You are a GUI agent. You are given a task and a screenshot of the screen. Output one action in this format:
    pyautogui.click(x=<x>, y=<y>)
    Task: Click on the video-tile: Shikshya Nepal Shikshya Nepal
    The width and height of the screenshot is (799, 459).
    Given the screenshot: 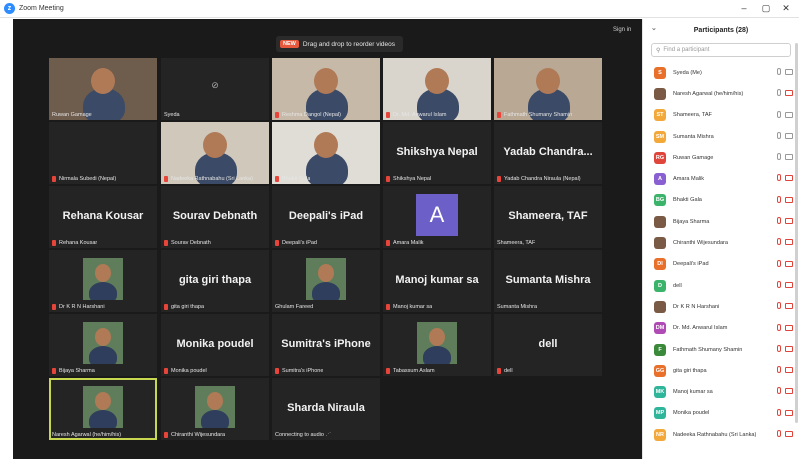 What is the action you would take?
    pyautogui.click(x=437, y=153)
    